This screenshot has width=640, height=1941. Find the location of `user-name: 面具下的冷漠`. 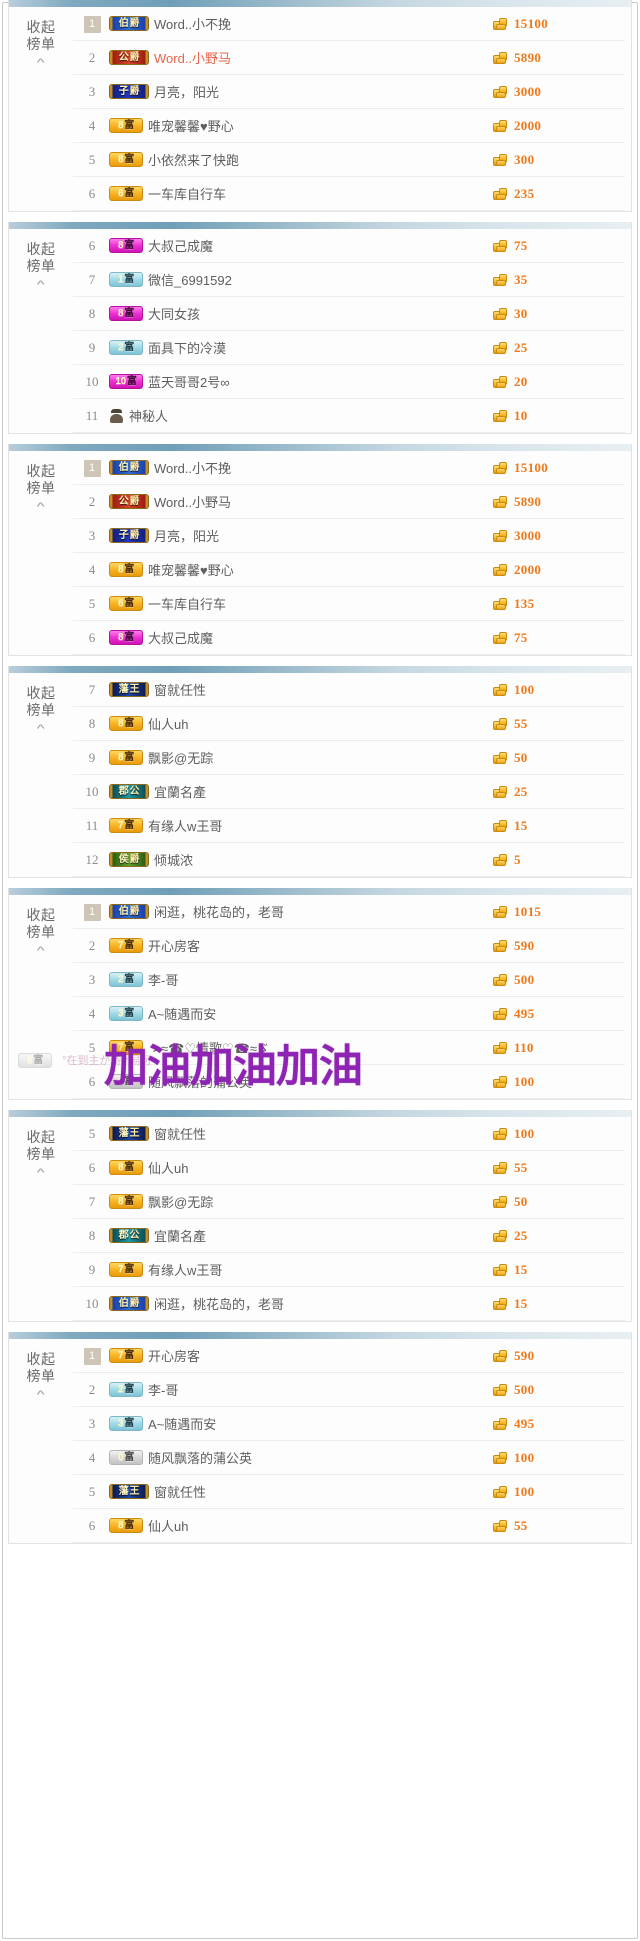

user-name: 面具下的冷漠 is located at coordinates (320, 347).